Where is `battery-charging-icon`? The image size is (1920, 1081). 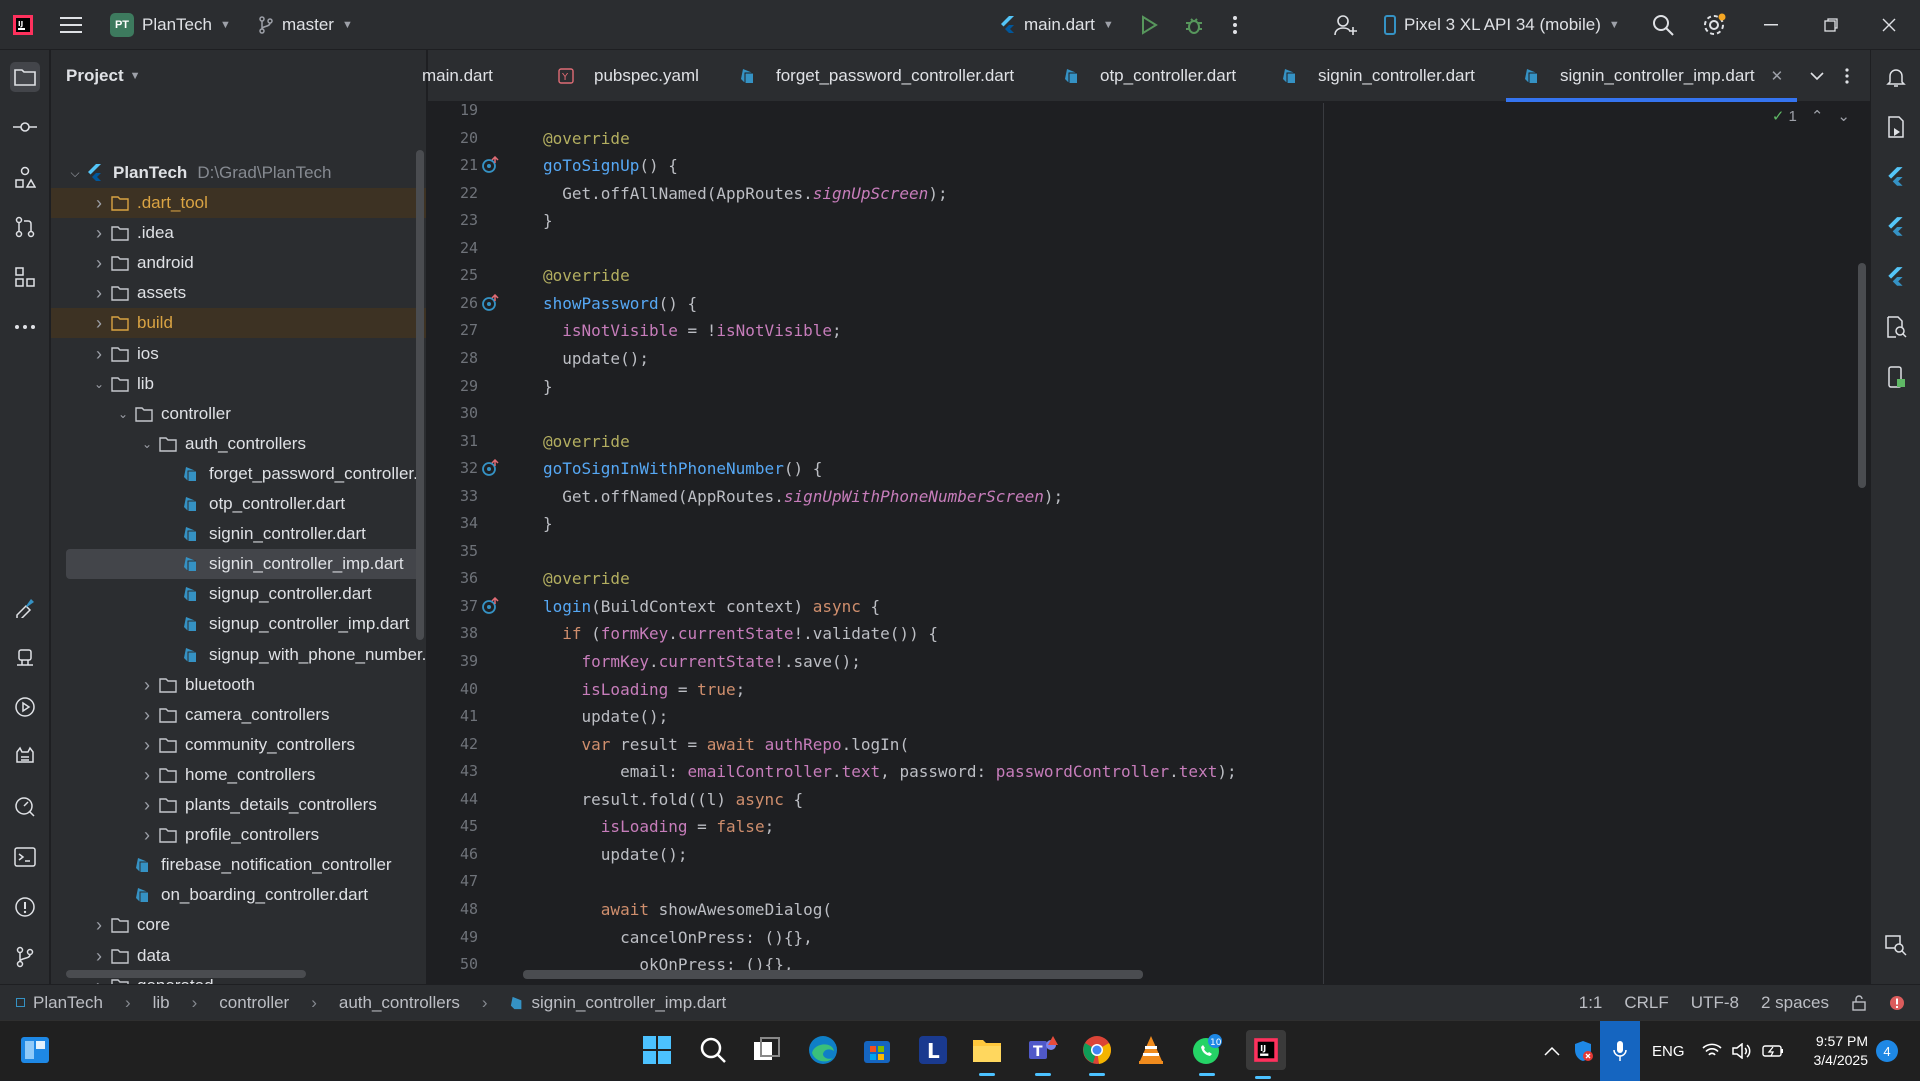 battery-charging-icon is located at coordinates (1773, 1051).